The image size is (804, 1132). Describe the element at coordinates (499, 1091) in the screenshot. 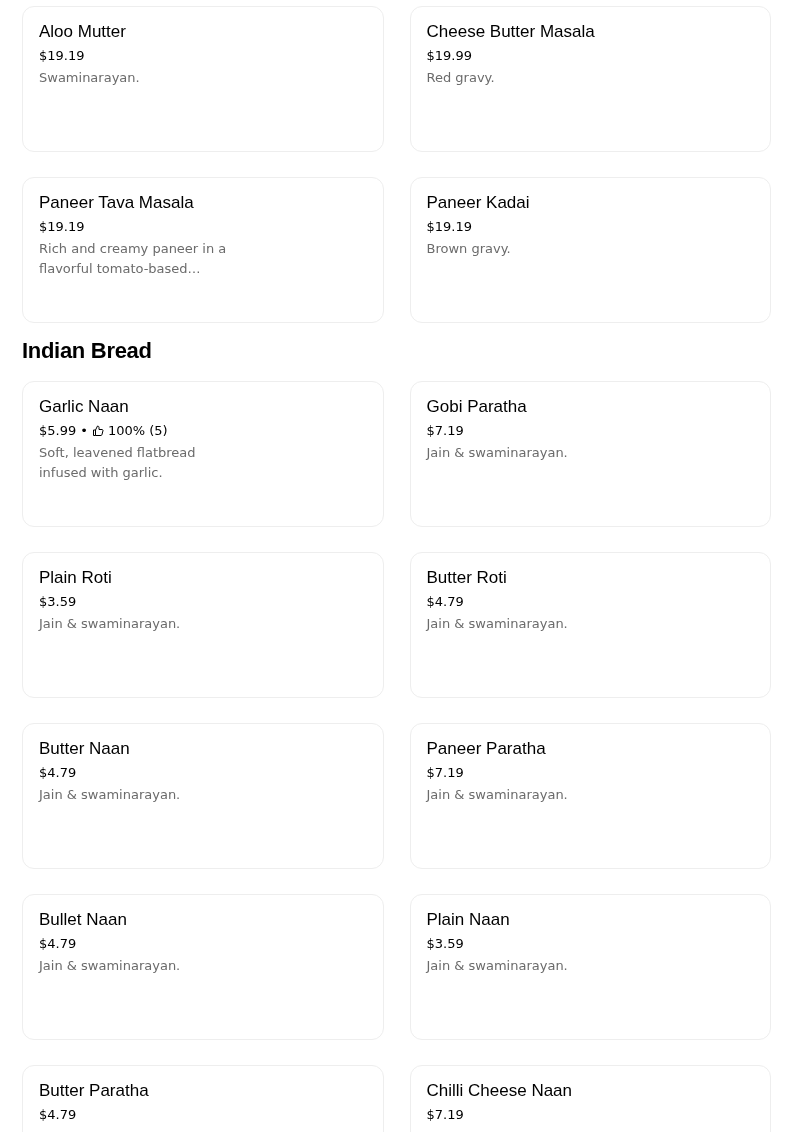

I see `item-name: Chilli Cheese Naan` at that location.